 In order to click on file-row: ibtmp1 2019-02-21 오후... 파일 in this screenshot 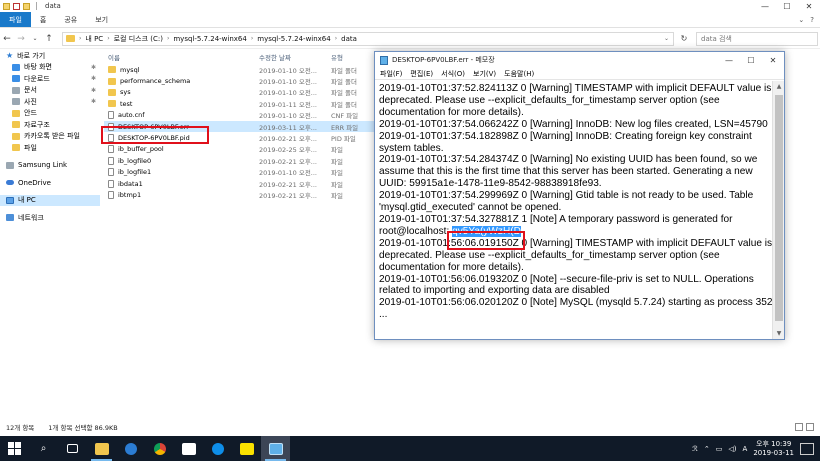, I will do `click(239, 194)`.